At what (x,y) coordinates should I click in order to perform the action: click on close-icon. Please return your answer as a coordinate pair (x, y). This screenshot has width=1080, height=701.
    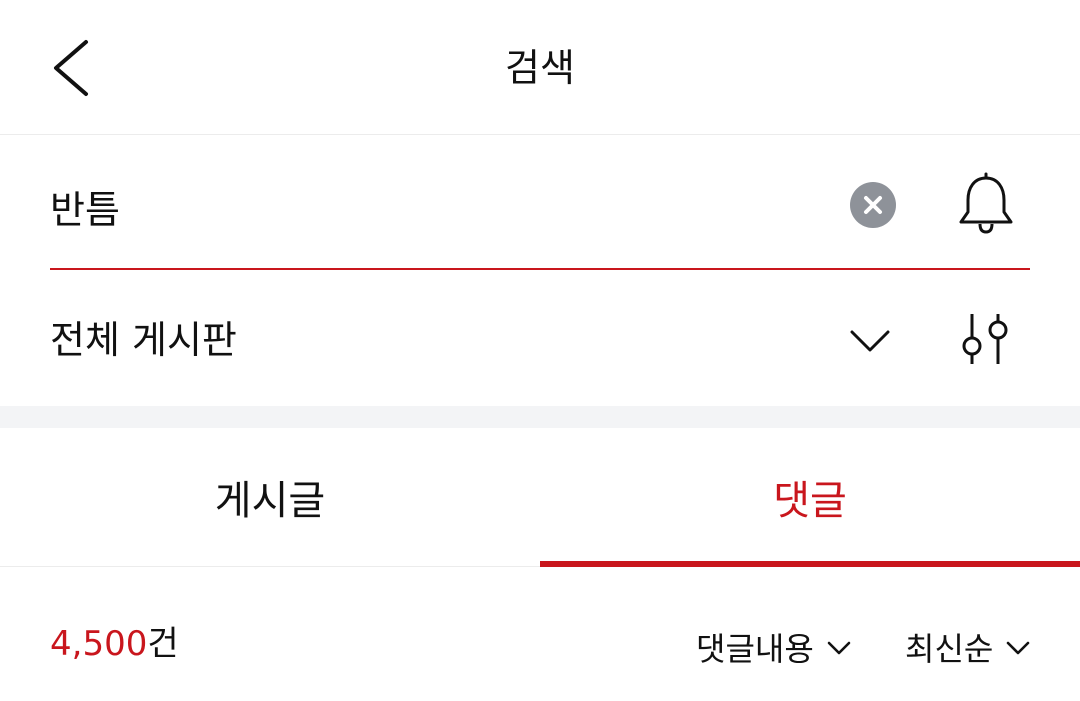
    Looking at the image, I should click on (873, 205).